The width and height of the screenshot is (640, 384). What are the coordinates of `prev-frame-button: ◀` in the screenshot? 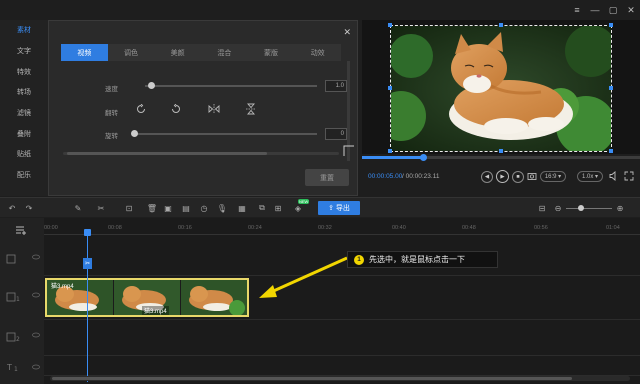 It's located at (487, 177).